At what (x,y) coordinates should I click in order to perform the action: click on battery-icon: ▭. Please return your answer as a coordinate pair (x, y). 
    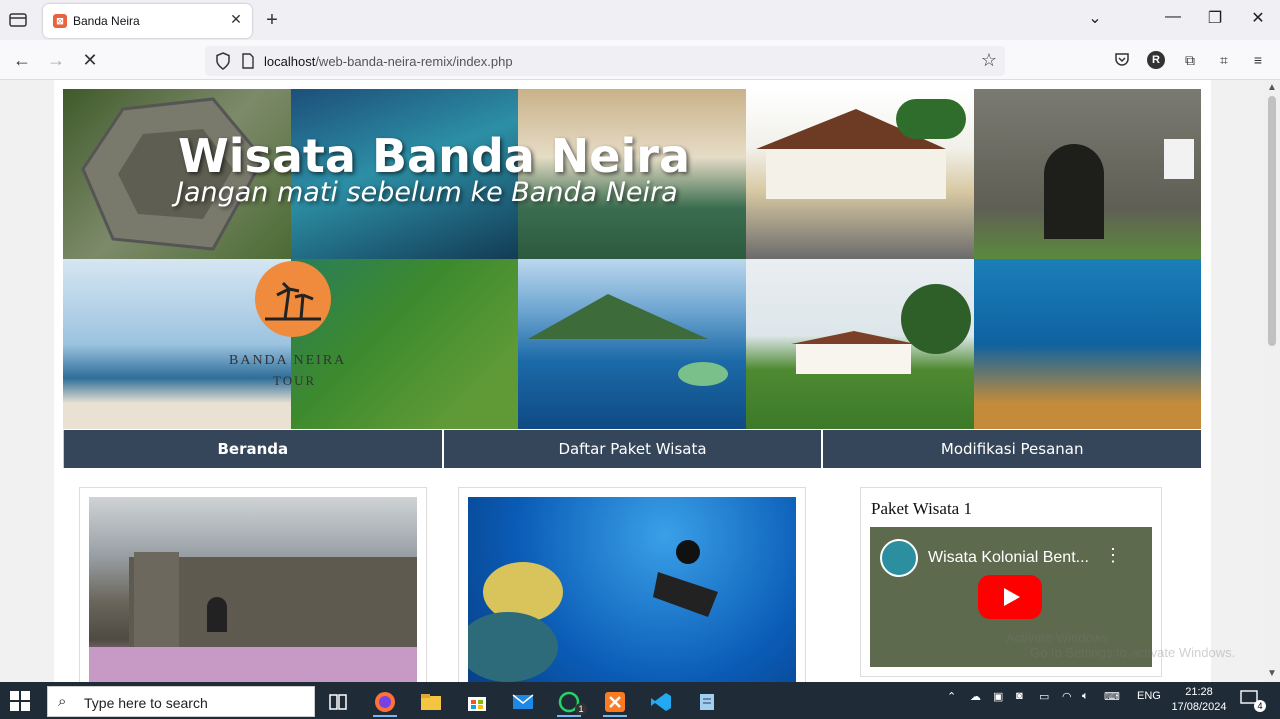
    Looking at the image, I should click on (1044, 696).